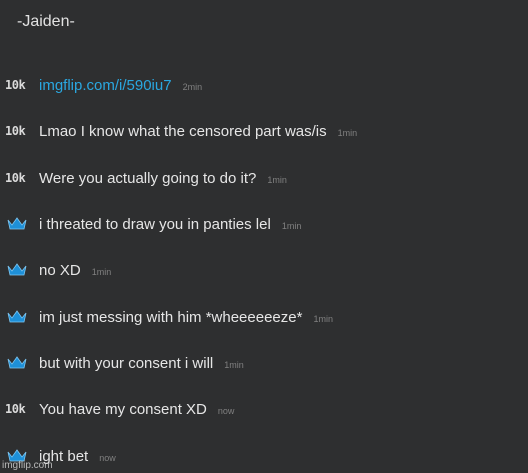  Describe the element at coordinates (60, 270) in the screenshot. I see `message-text: no XD` at that location.